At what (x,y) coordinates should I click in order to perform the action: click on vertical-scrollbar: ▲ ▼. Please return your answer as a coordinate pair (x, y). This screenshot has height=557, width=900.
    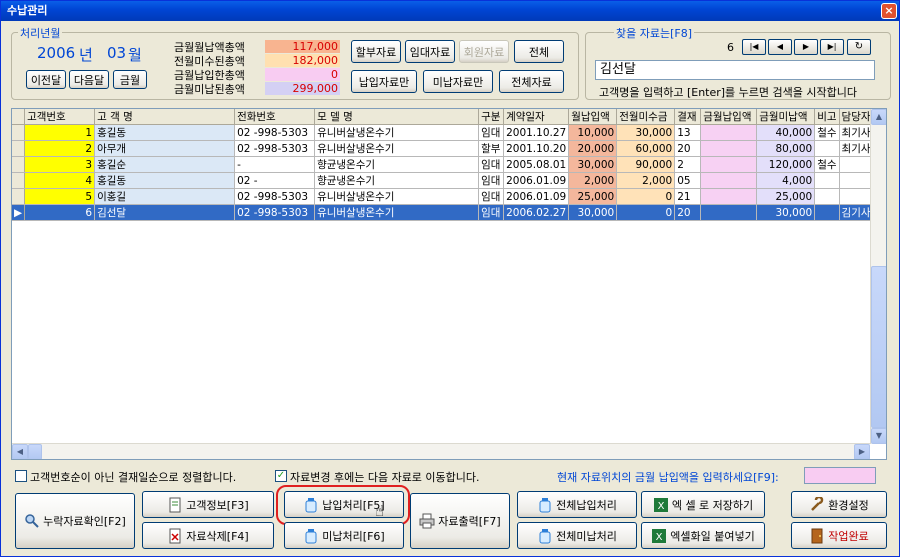
    Looking at the image, I should click on (878, 276).